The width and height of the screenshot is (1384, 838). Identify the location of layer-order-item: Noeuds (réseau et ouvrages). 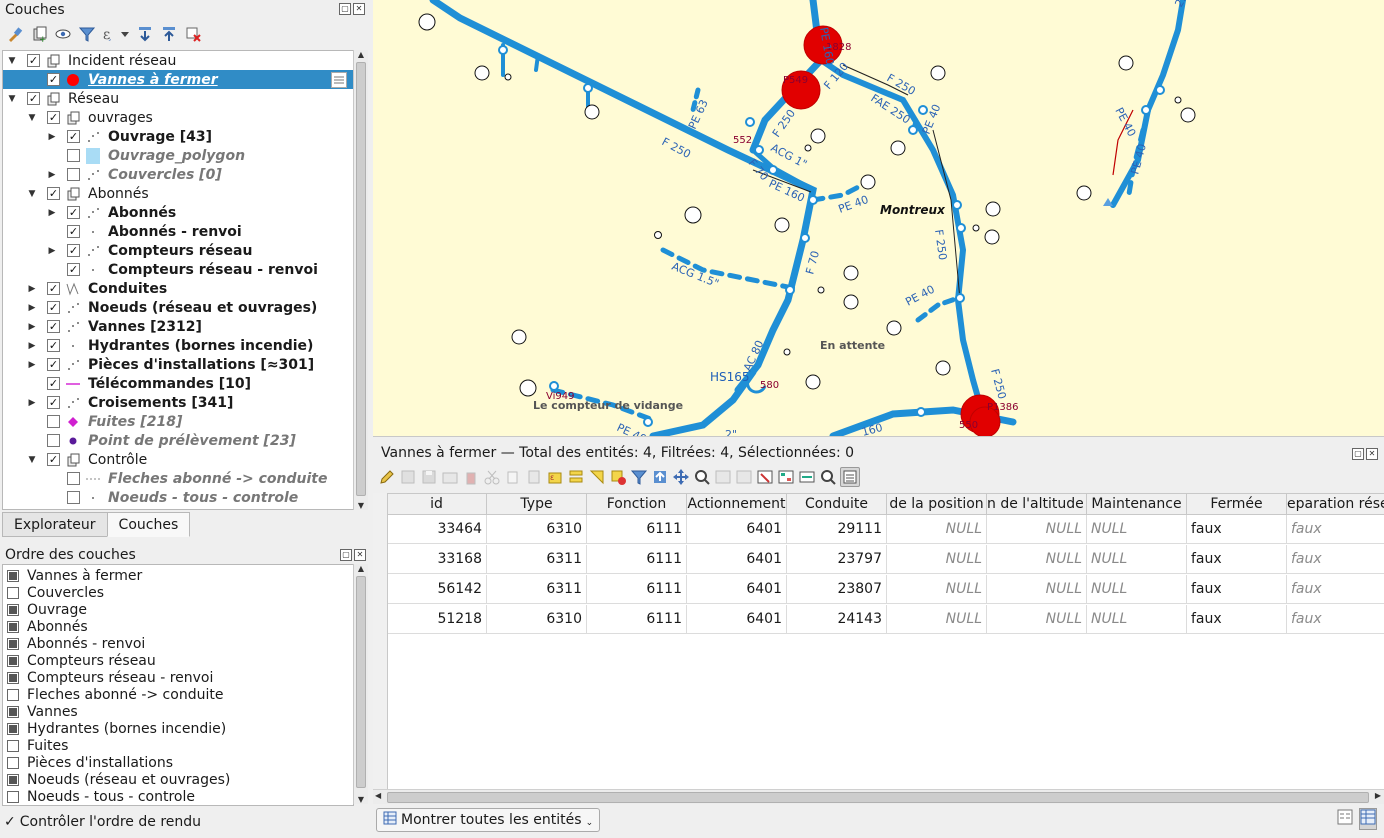
(118, 779).